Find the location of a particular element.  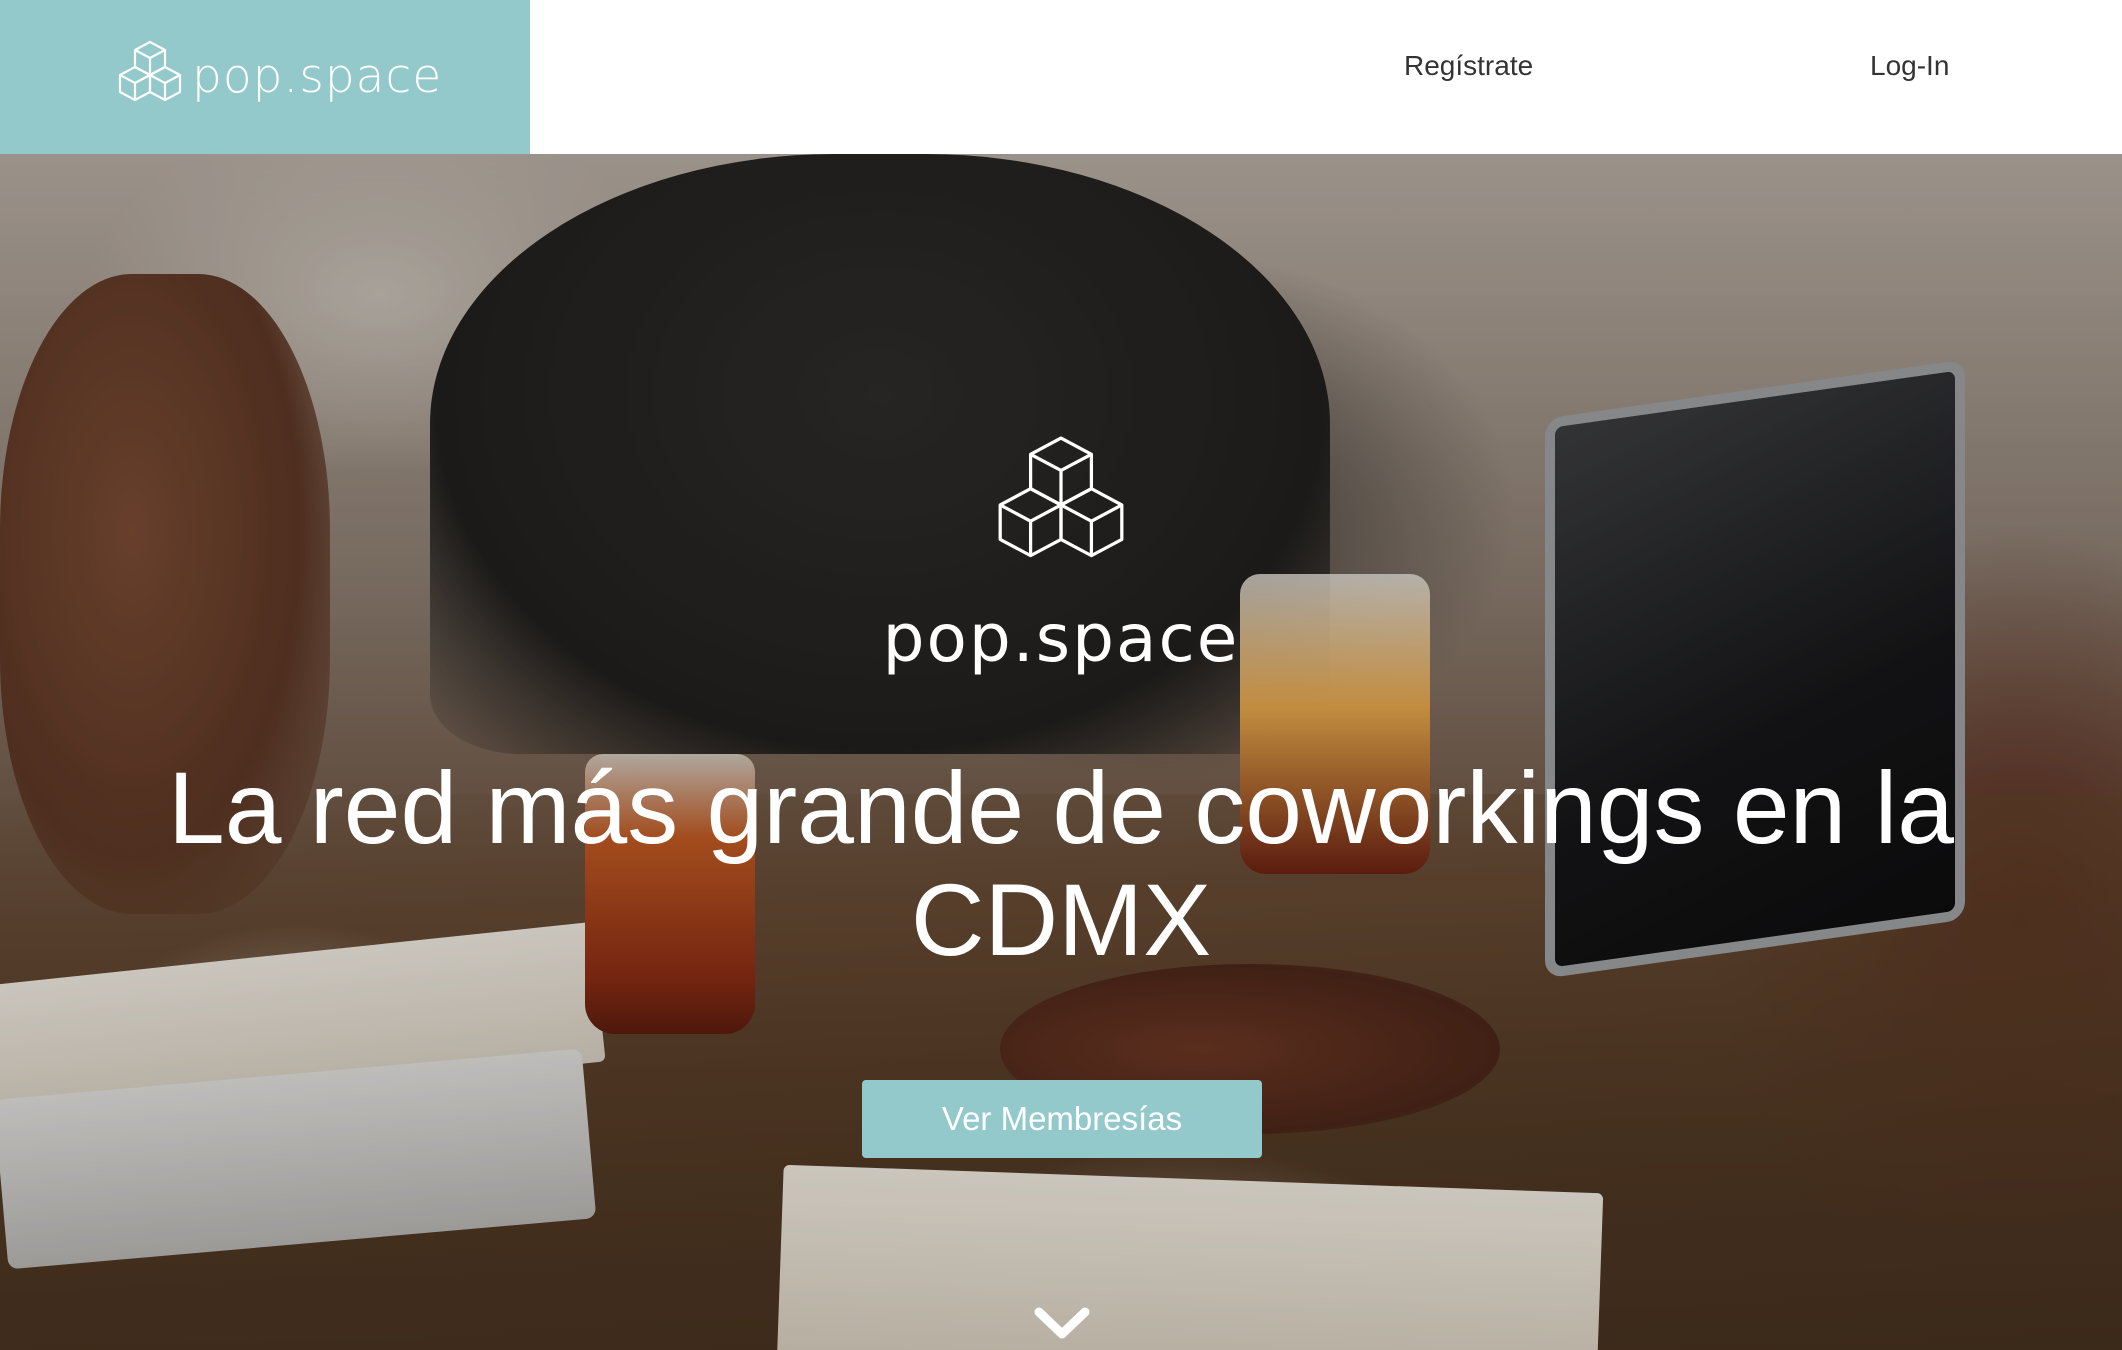

nav-register-link: Regístrate is located at coordinates (1468, 66).